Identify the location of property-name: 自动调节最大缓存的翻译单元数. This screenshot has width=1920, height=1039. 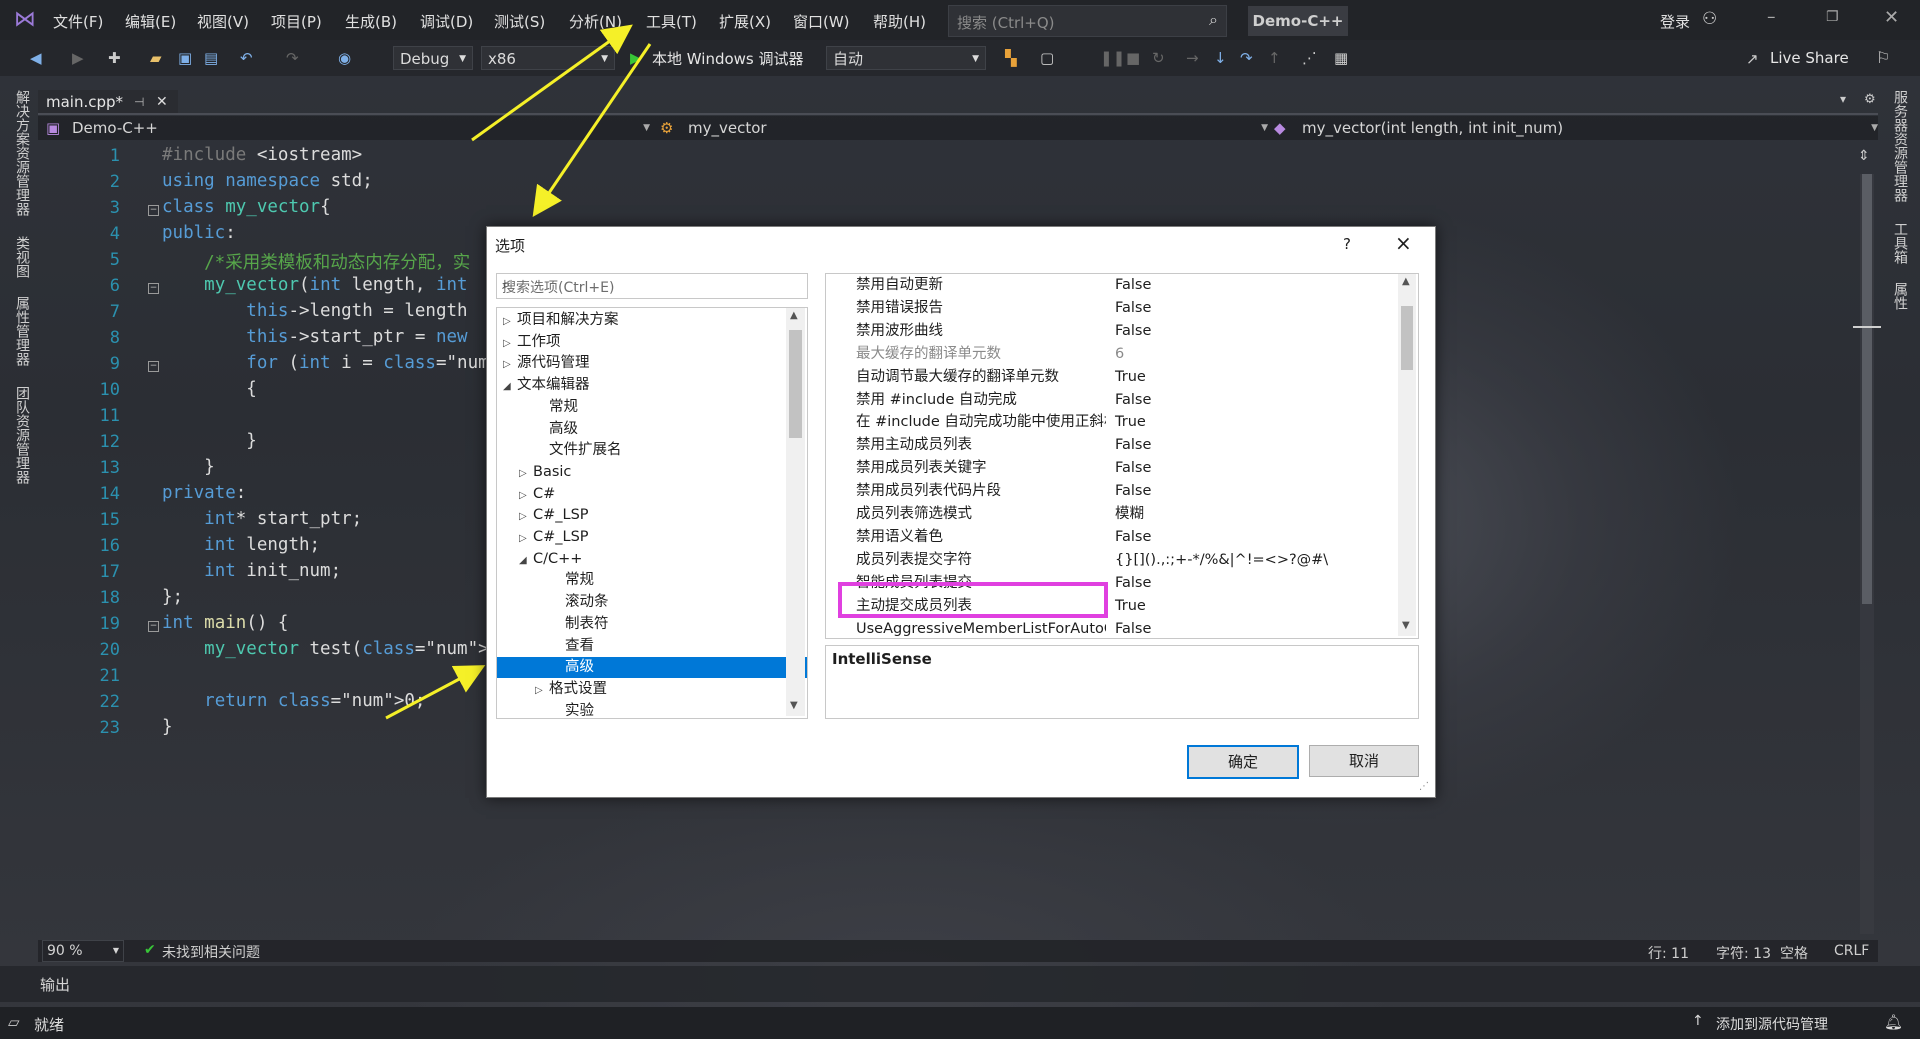
(957, 376).